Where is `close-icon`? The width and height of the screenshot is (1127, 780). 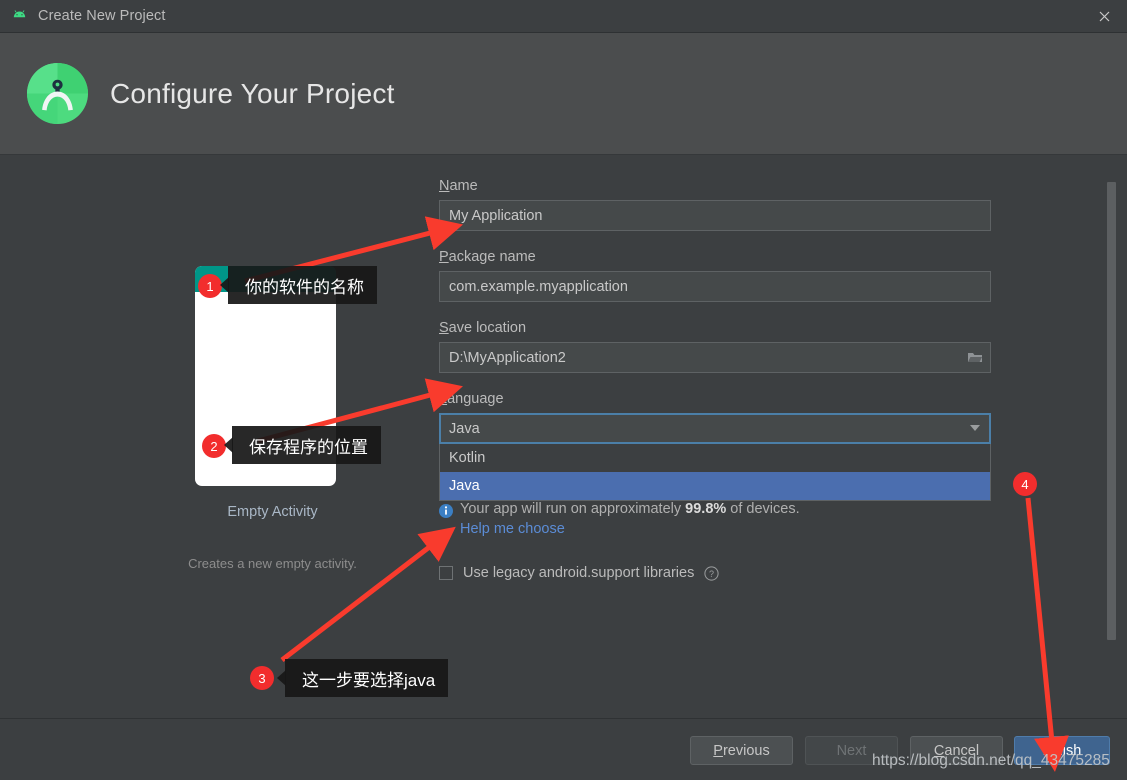
close-icon is located at coordinates (1104, 16).